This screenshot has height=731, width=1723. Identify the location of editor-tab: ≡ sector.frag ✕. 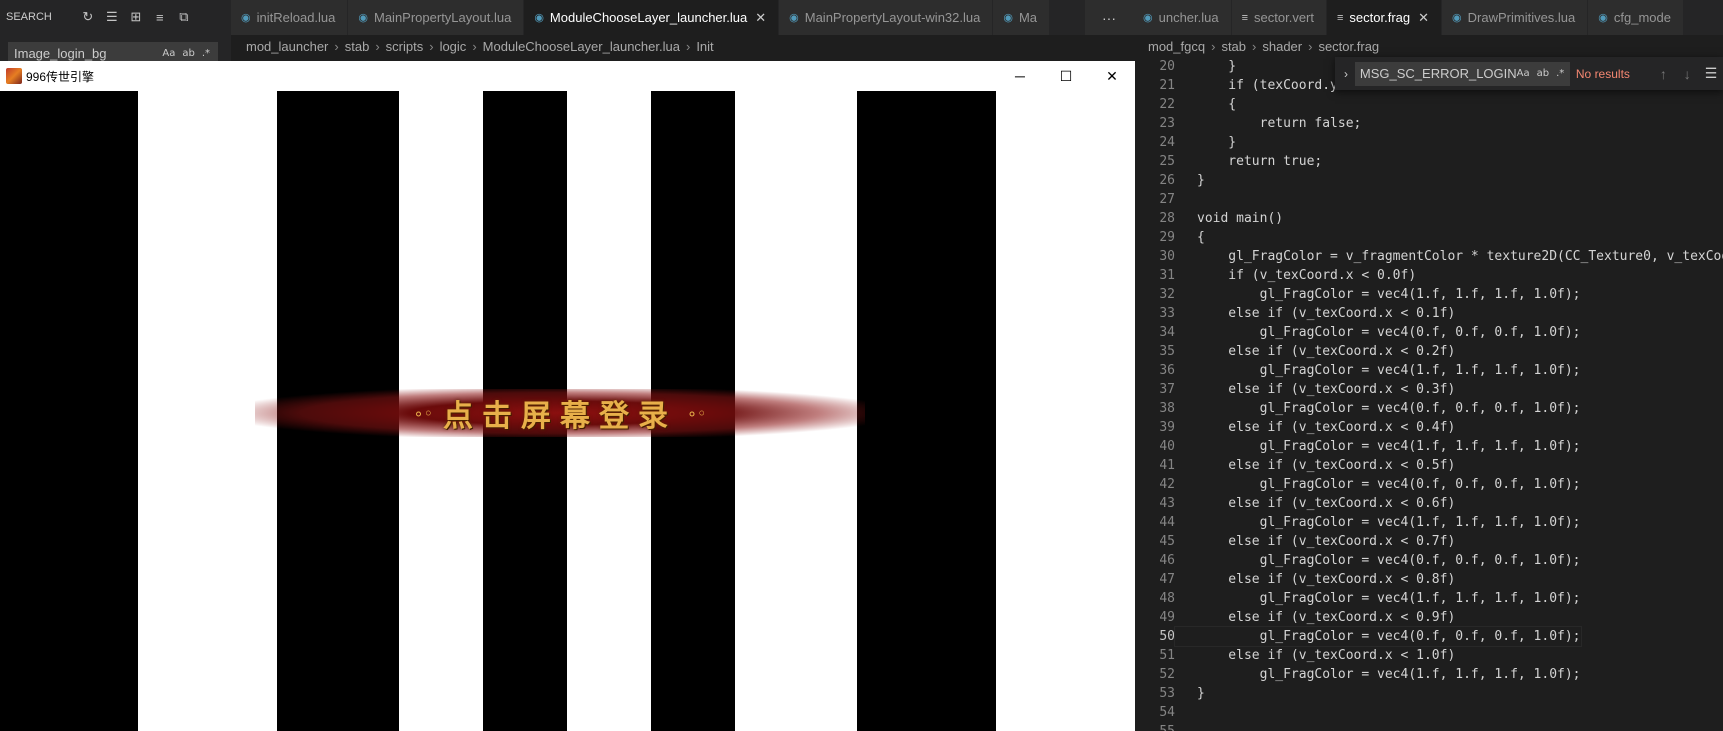
(1385, 17).